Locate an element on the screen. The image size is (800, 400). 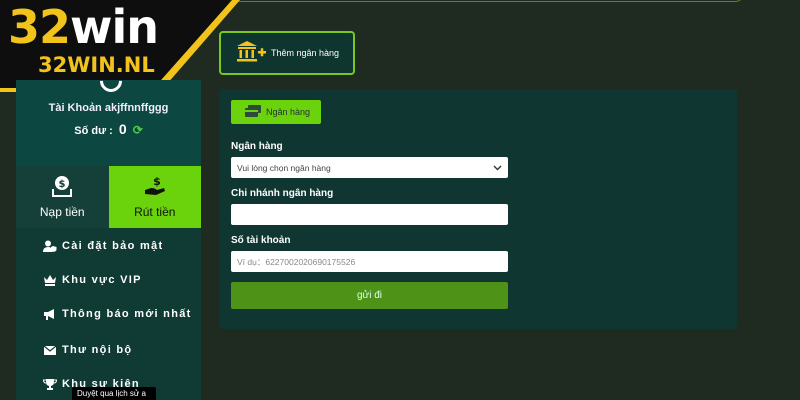
balance-label: Số dư : is located at coordinates (93, 131).